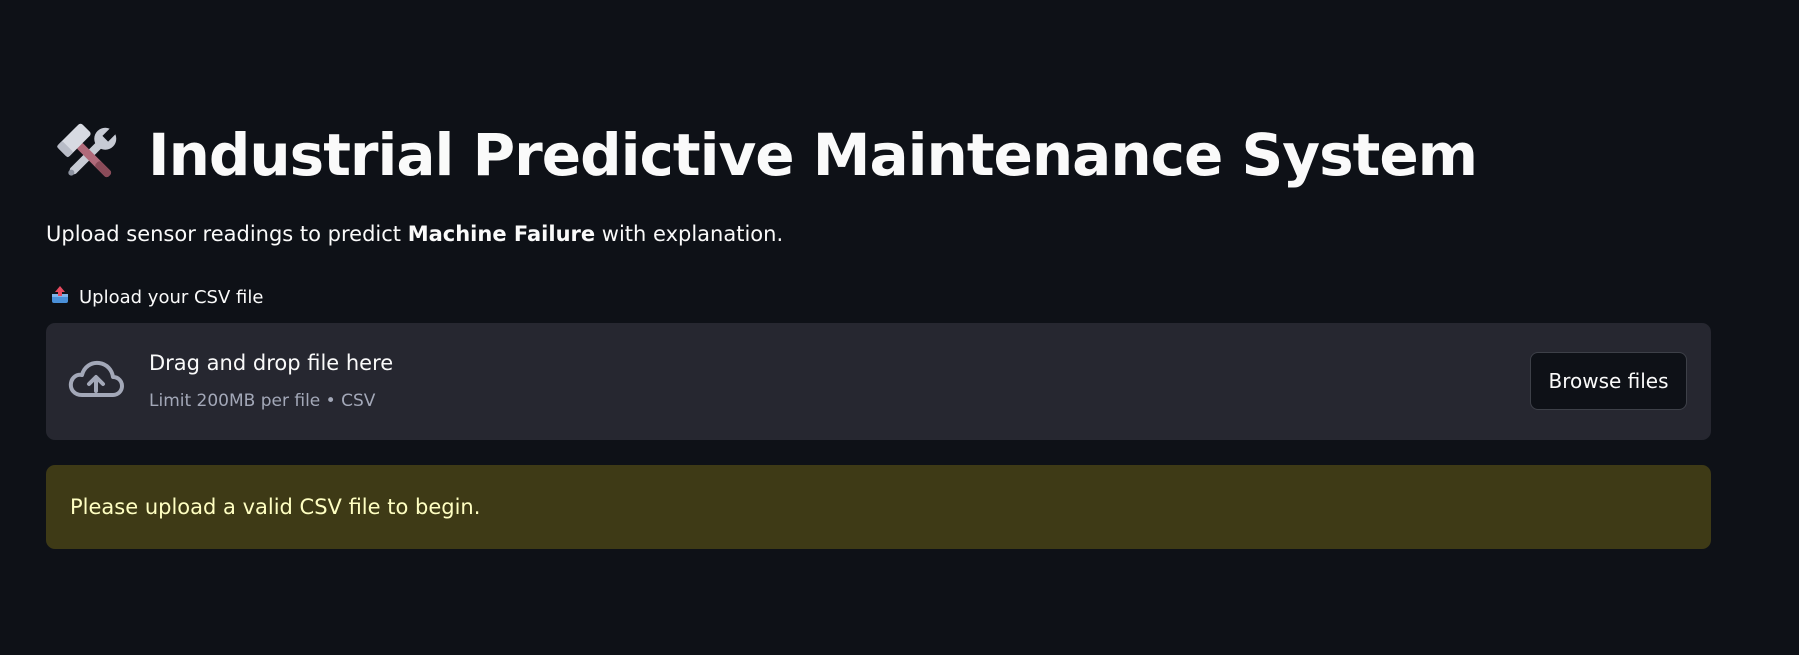  What do you see at coordinates (689, 234) in the screenshot?
I see `subtitle-suffix: with explanation.` at bounding box center [689, 234].